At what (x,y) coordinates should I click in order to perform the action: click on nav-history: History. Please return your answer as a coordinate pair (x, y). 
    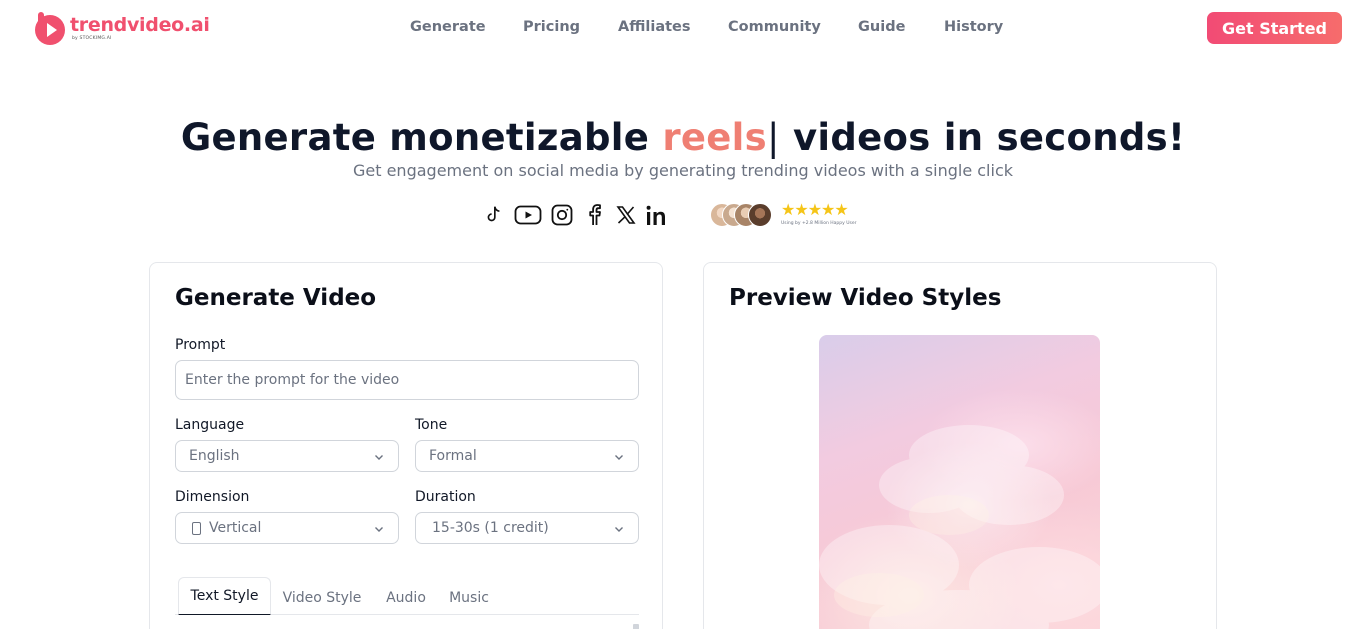
    Looking at the image, I should click on (973, 27).